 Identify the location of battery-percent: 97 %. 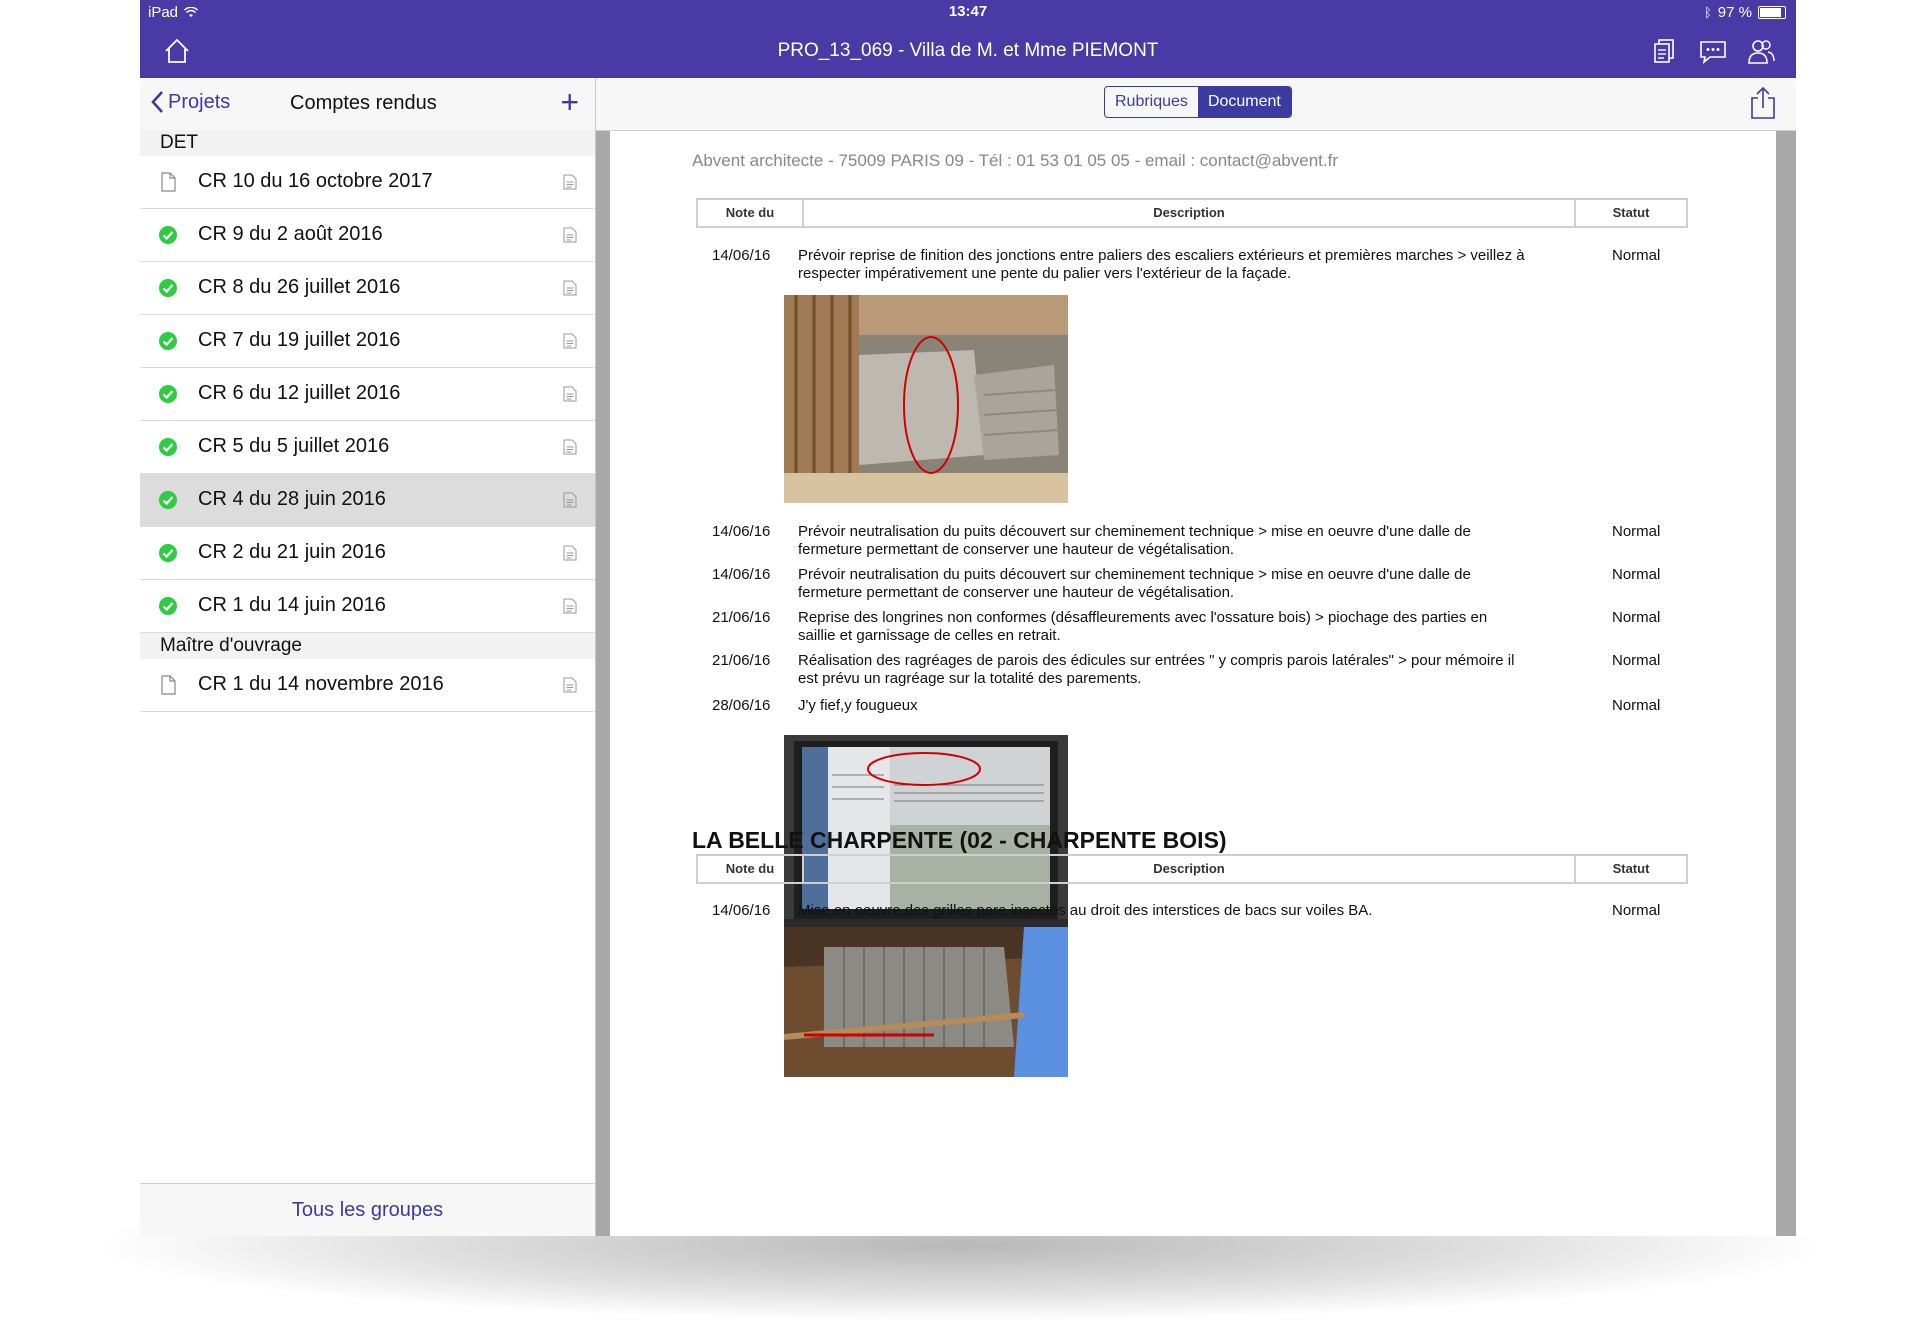
(1734, 12).